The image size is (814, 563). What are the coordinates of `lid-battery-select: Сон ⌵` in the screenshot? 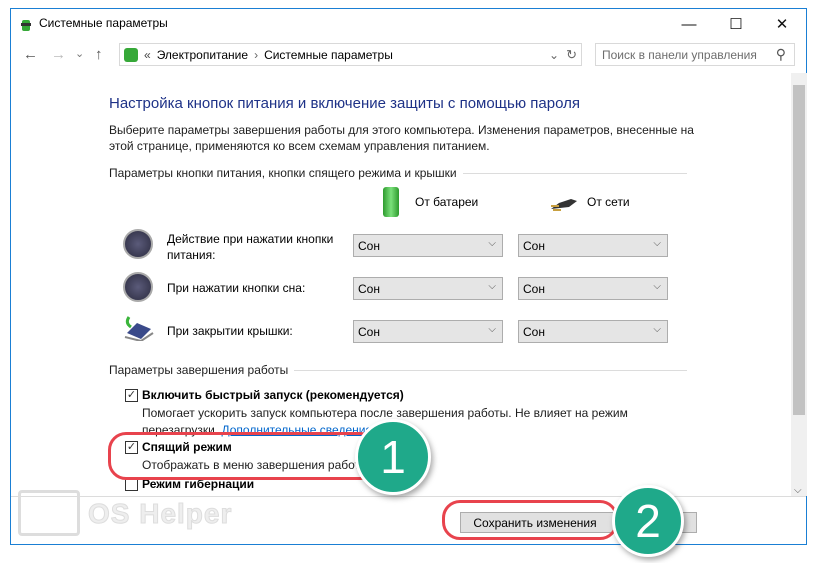 It's located at (428, 331).